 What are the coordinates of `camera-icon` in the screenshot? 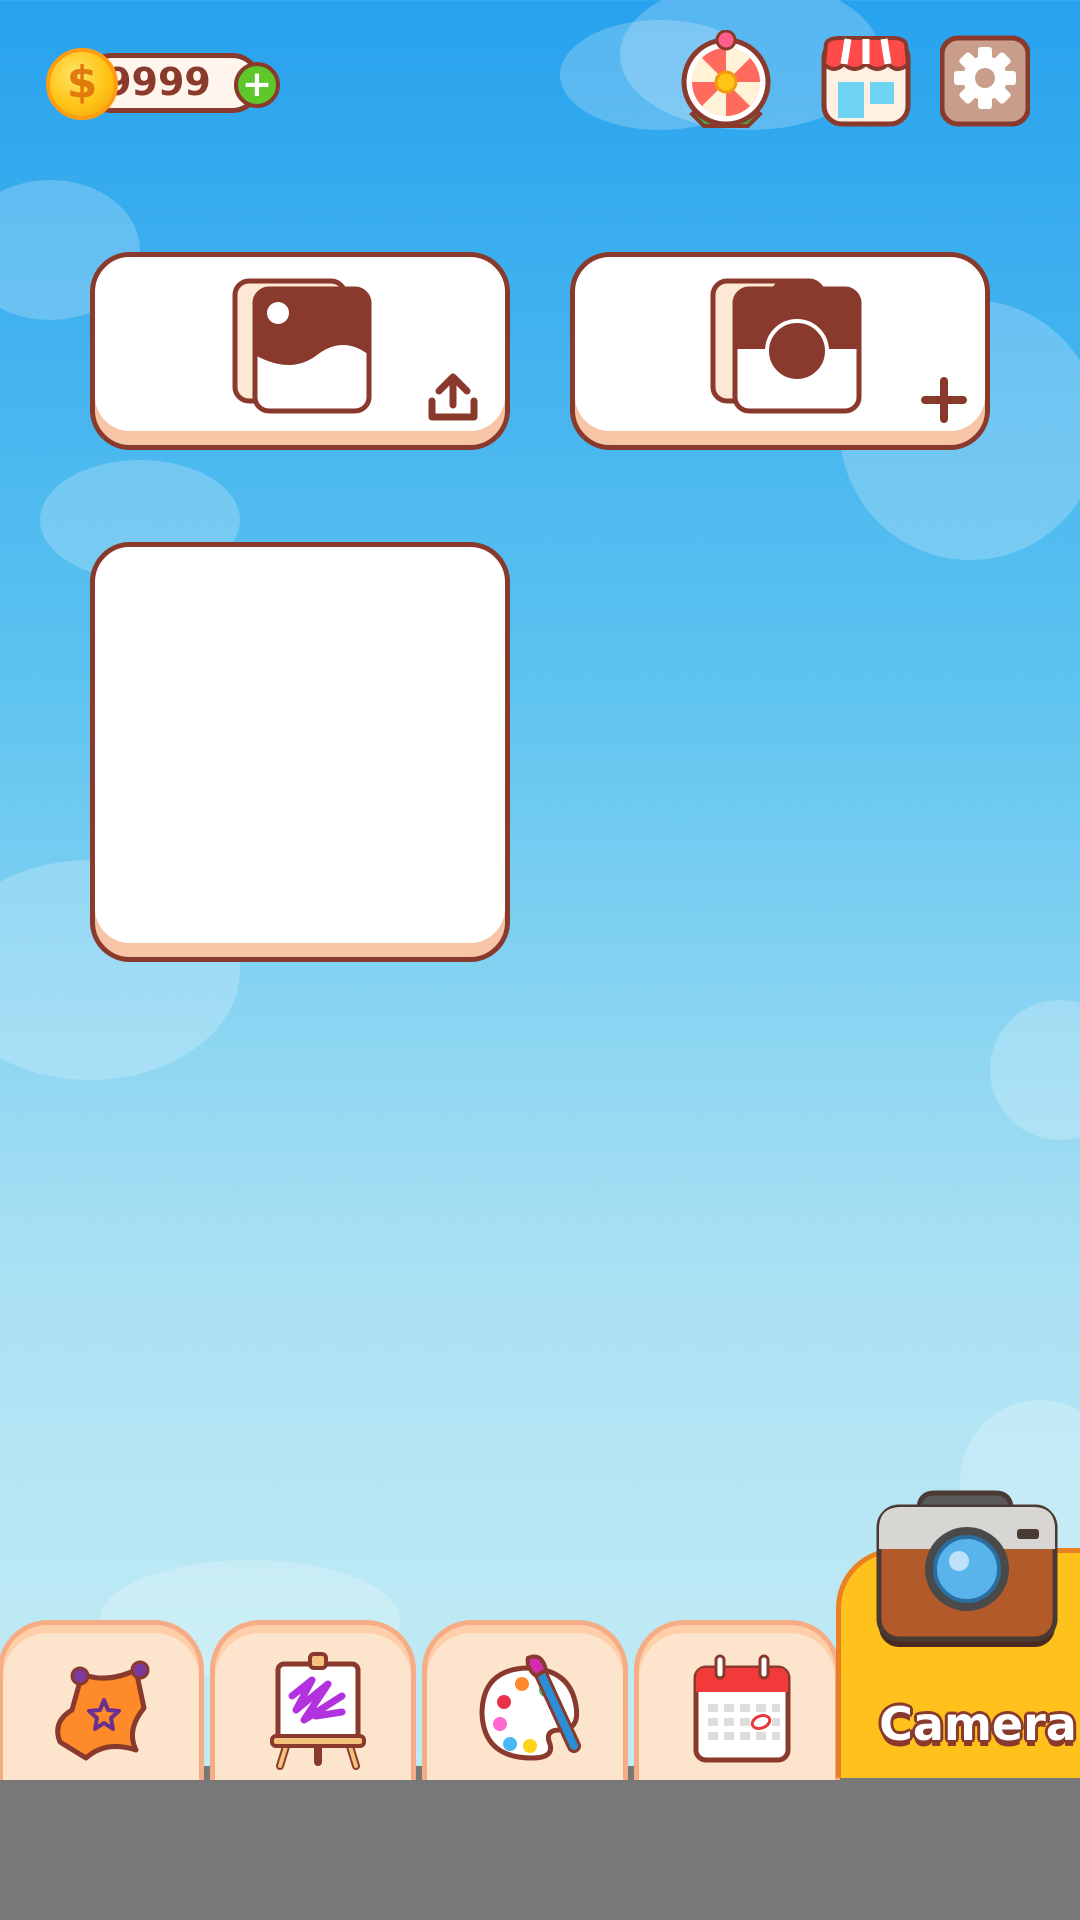 It's located at (967, 1568).